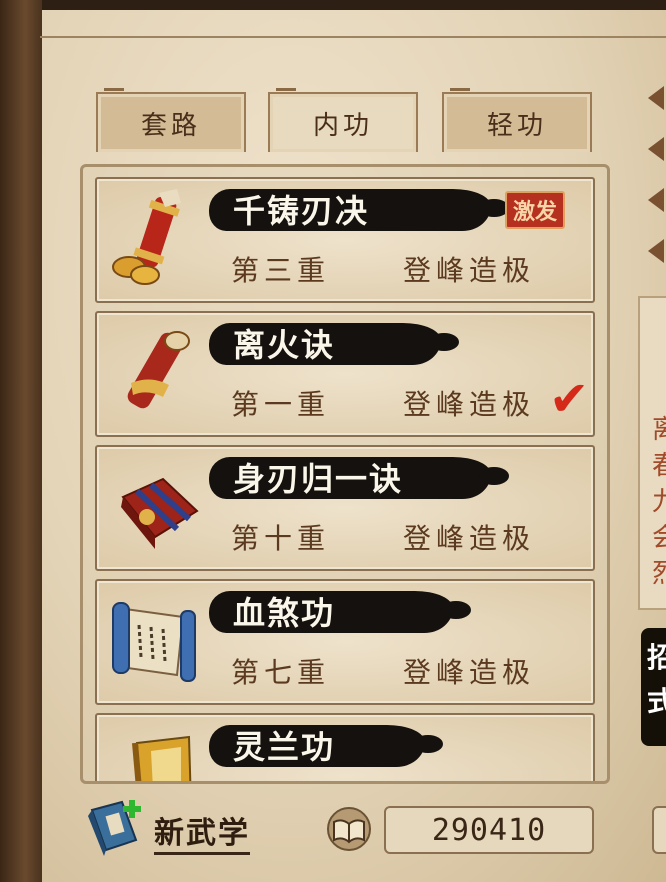 Image resolution: width=666 pixels, height=882 pixels. I want to click on tab-label: 内功, so click(342, 125).